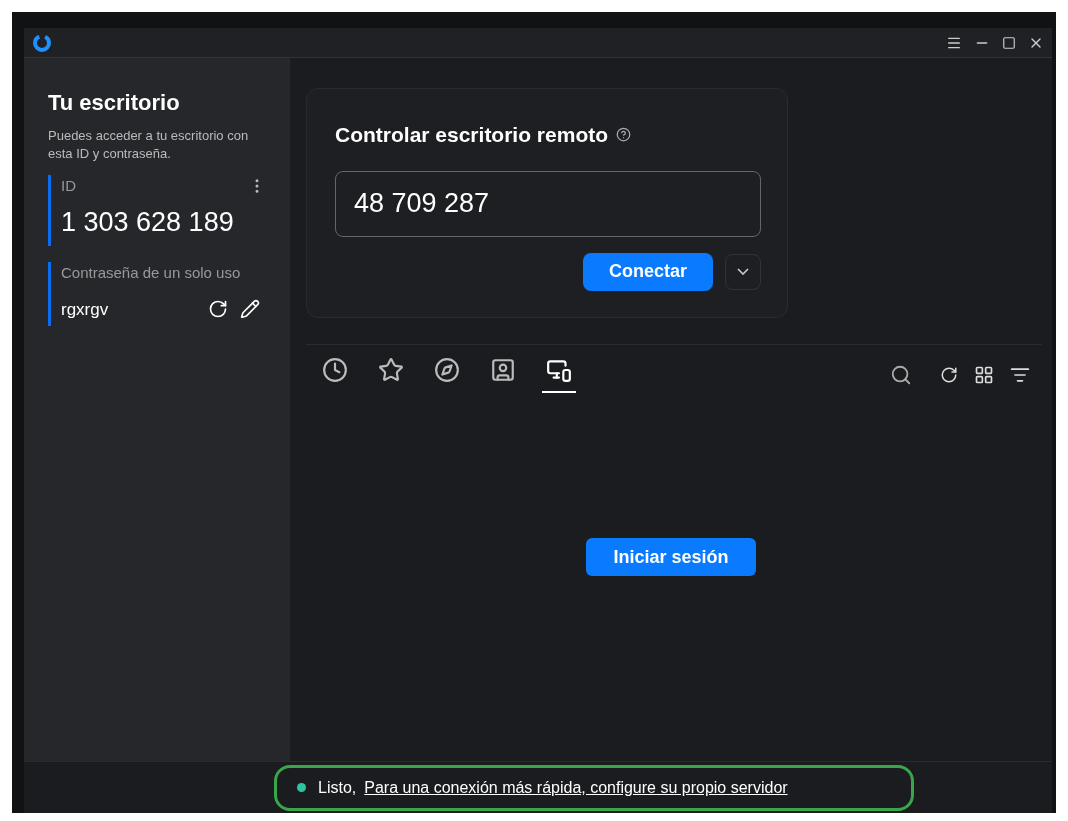  What do you see at coordinates (149, 145) in the screenshot?
I see `sidebar-description: Puedes acceder a tu escritorio con esta ID y contraseña.` at bounding box center [149, 145].